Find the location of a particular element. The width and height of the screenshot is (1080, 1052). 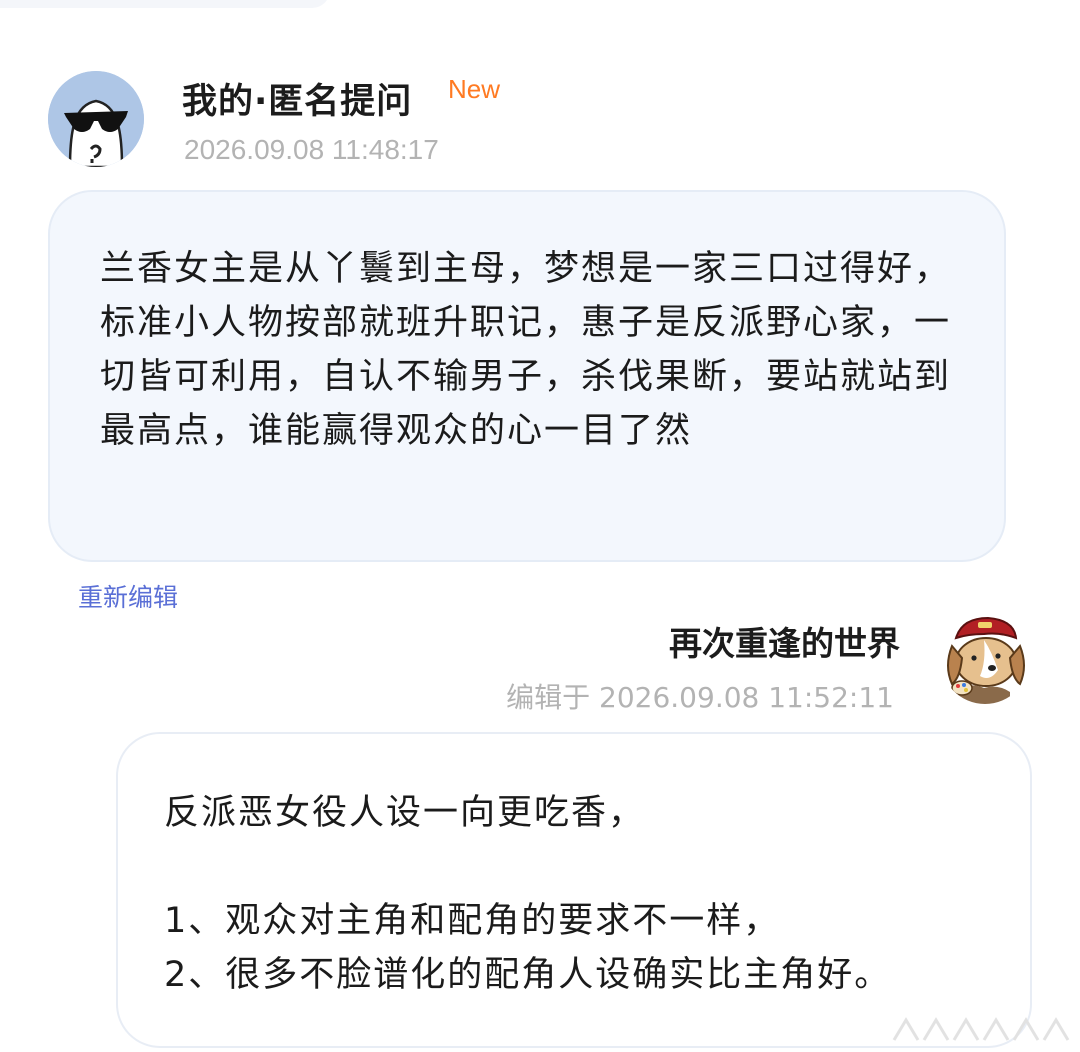

answer-line: 2、很多不脸谱化的配角人设确实比主角好。 is located at coordinates (528, 975).